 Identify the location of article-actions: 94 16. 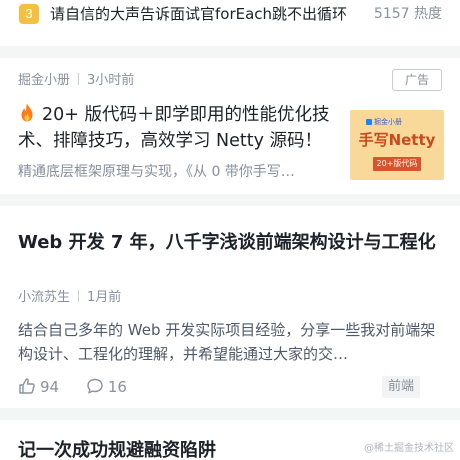
(83, 387).